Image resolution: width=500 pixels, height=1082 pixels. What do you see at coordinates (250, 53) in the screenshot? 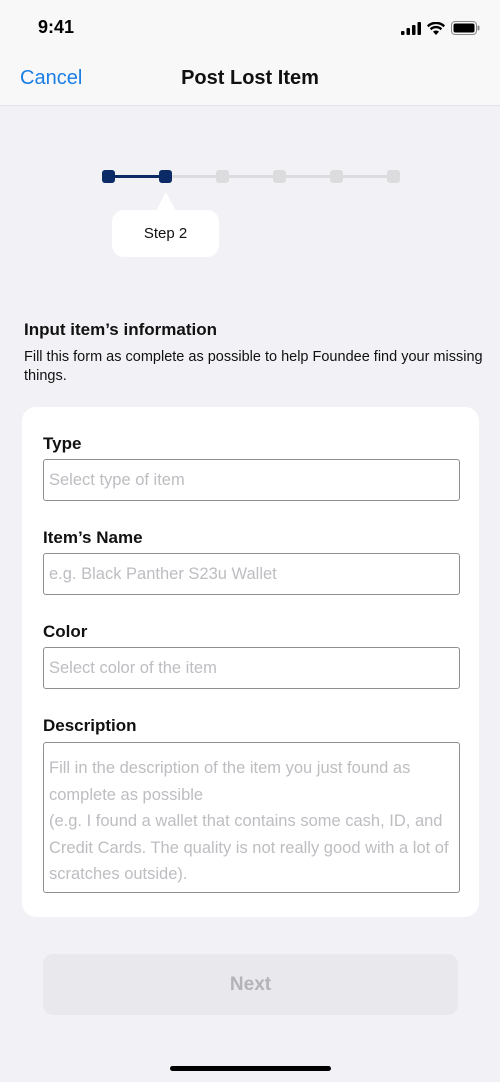
I see `top-bar: 9:41 Cancel Post Lost Item` at bounding box center [250, 53].